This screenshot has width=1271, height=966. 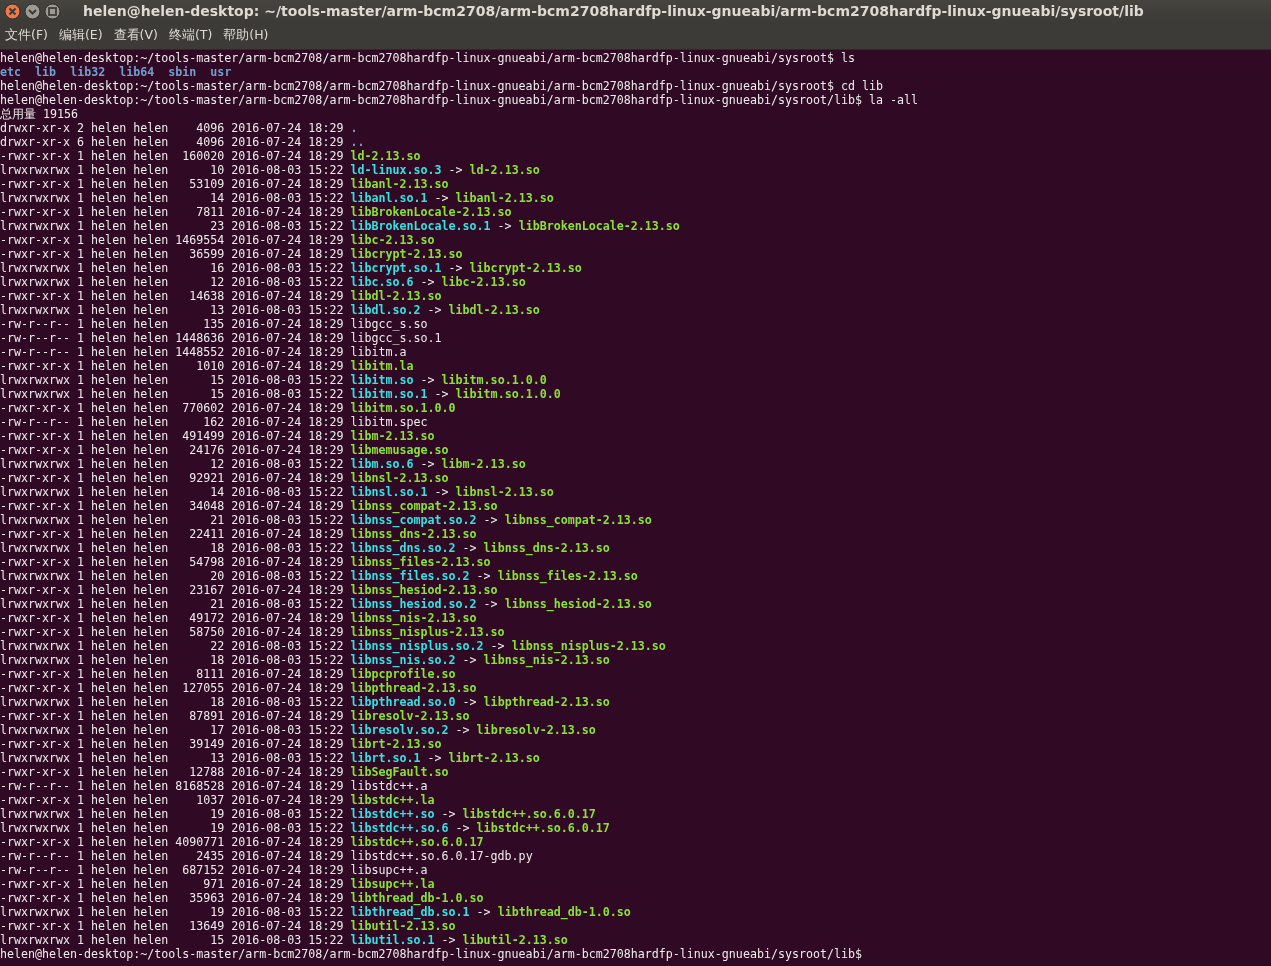 What do you see at coordinates (431, 212) in the screenshot?
I see `file-name: libBrokenLocale-2.13.so` at bounding box center [431, 212].